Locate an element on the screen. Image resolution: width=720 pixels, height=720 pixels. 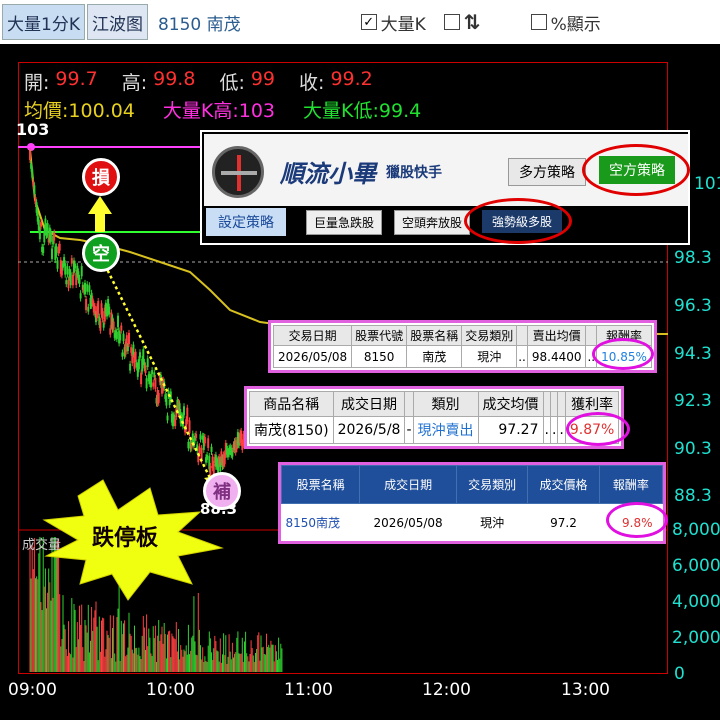
header-cell: 商品名稱 is located at coordinates (291, 404).